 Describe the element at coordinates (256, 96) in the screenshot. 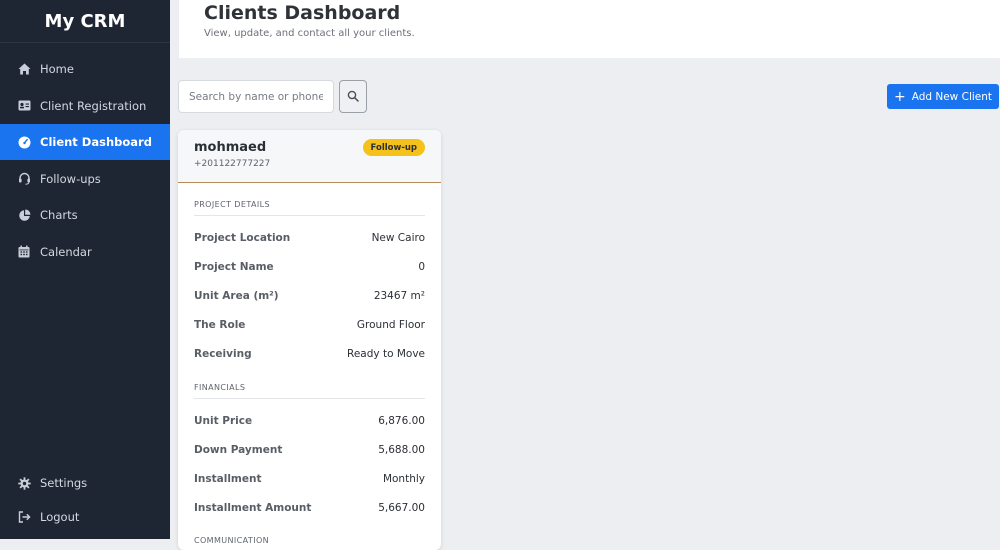

I see `search-input` at that location.